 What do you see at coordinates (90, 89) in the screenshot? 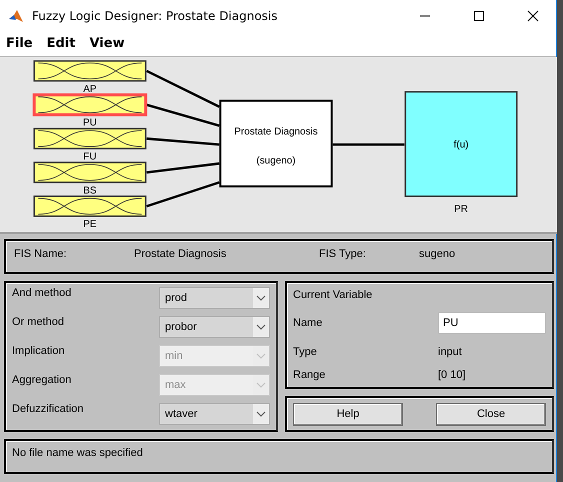
I see `input-label: AP` at bounding box center [90, 89].